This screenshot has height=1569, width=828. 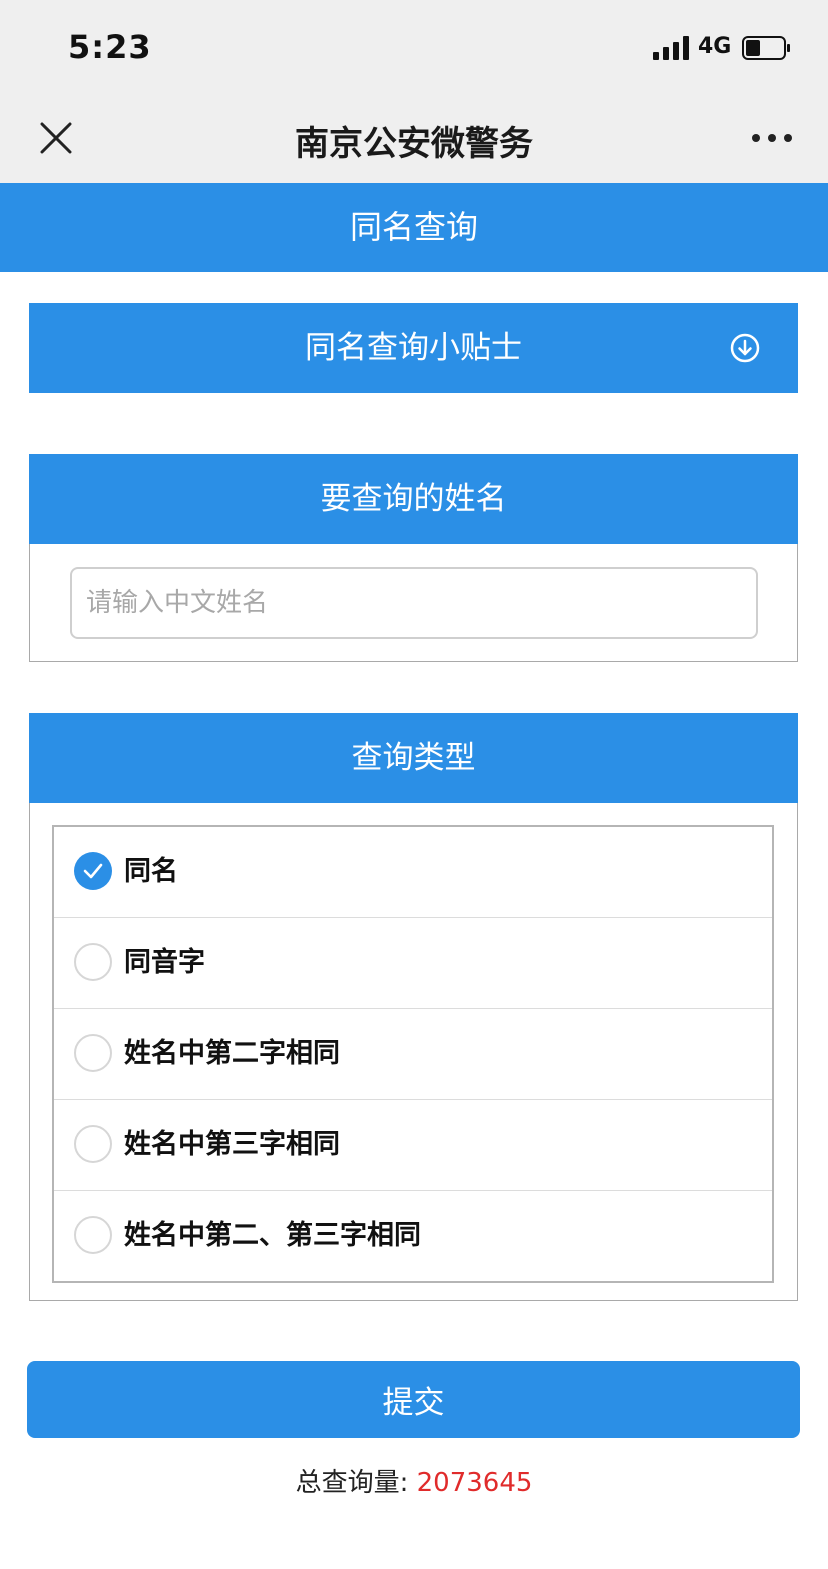 I want to click on network-type: 4G, so click(x=715, y=46).